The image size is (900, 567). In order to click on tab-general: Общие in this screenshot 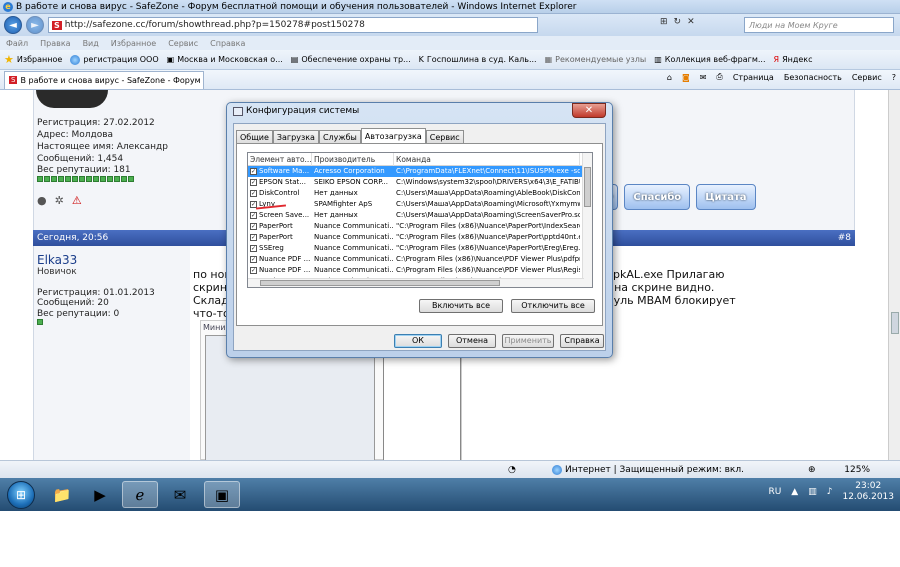, I will do `click(254, 137)`.